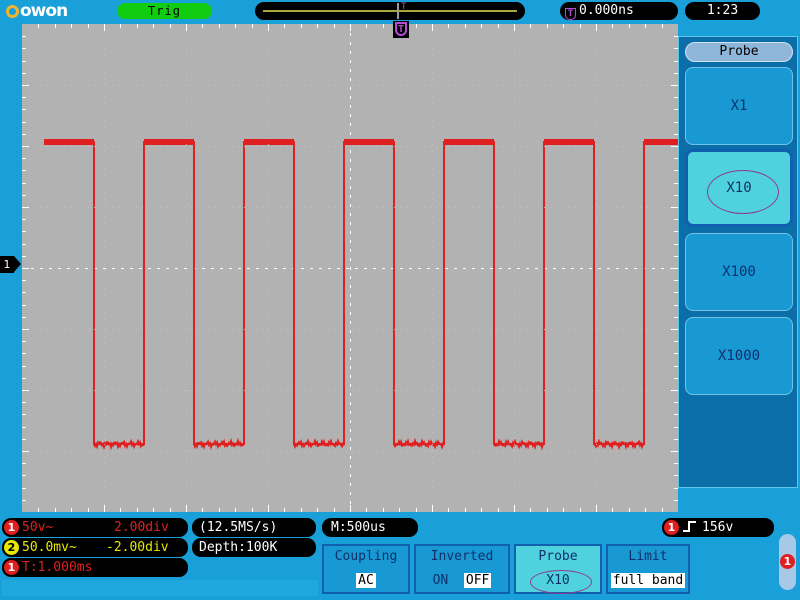 The image size is (800, 600). I want to click on timebase-readout: M:500us, so click(370, 527).